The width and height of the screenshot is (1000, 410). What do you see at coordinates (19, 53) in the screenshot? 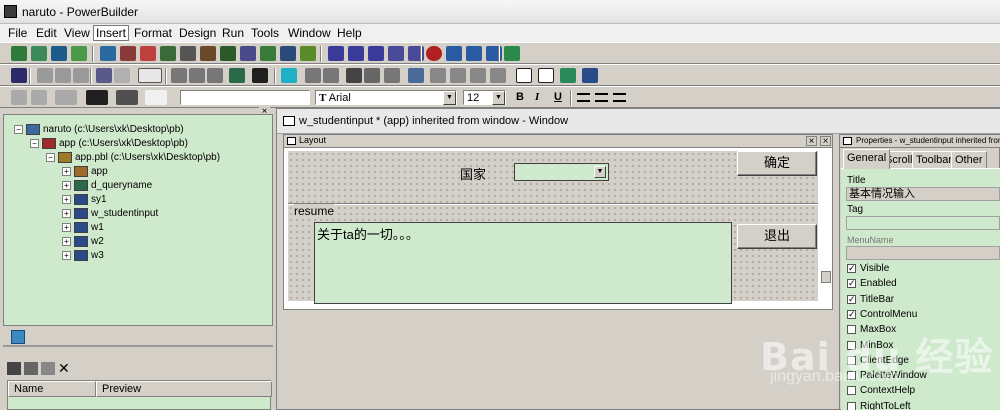
I see `new-icon` at bounding box center [19, 53].